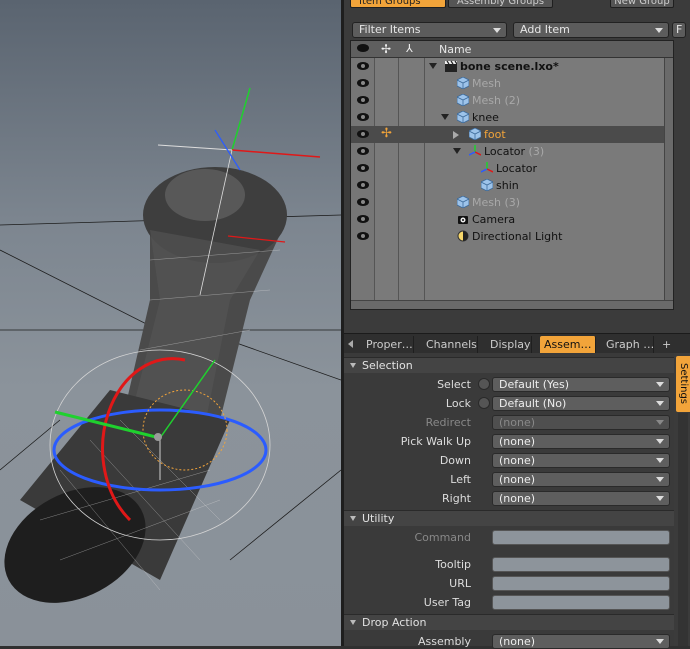 This screenshot has width=690, height=649. What do you see at coordinates (455, 49) in the screenshot?
I see `name-column-header: Name` at bounding box center [455, 49].